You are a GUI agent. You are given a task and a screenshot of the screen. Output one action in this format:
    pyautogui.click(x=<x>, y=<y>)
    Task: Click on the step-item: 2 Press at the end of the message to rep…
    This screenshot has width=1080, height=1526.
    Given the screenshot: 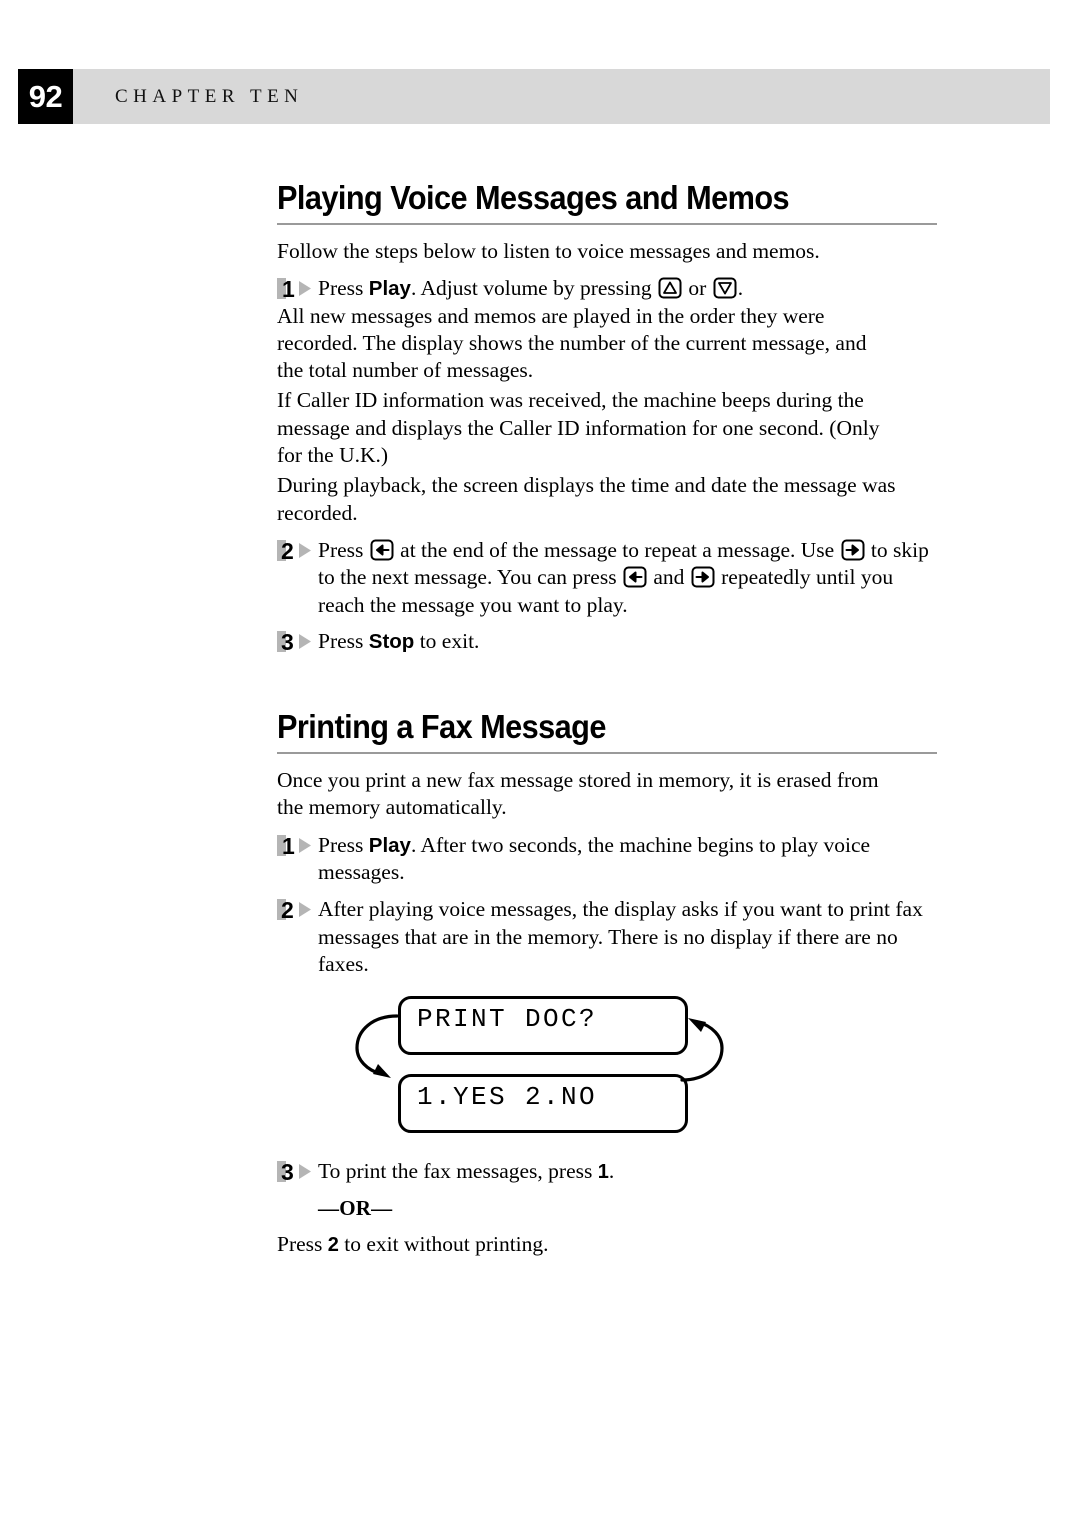 What is the action you would take?
    pyautogui.click(x=607, y=578)
    